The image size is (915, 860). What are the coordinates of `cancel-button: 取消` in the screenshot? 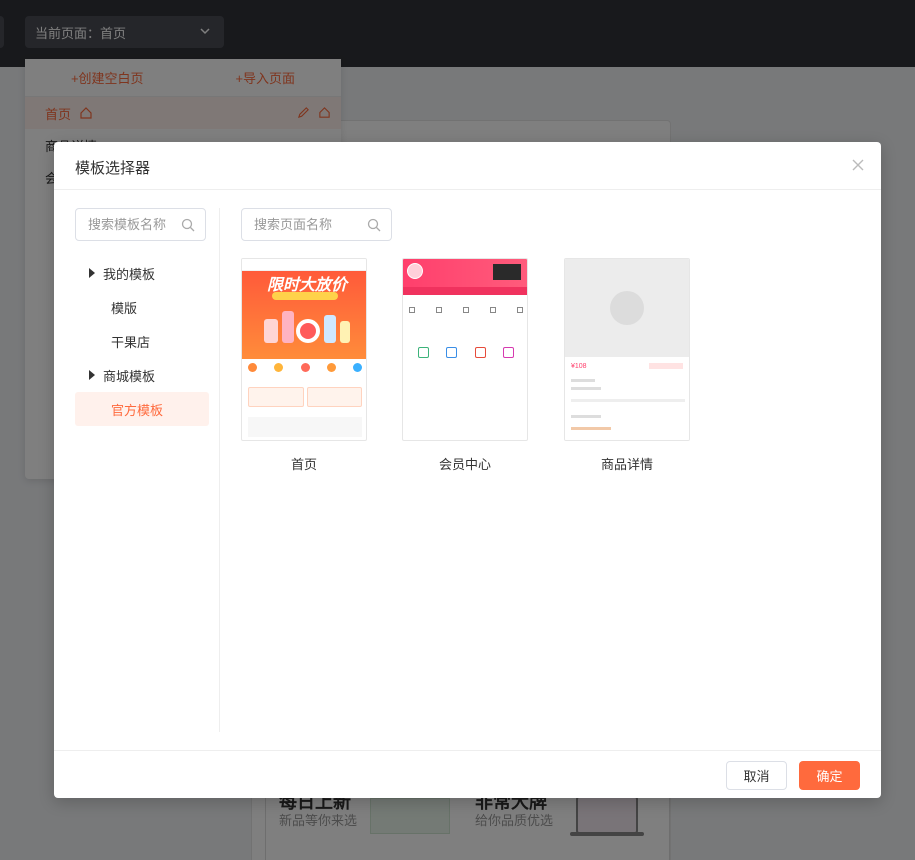 It's located at (756, 775).